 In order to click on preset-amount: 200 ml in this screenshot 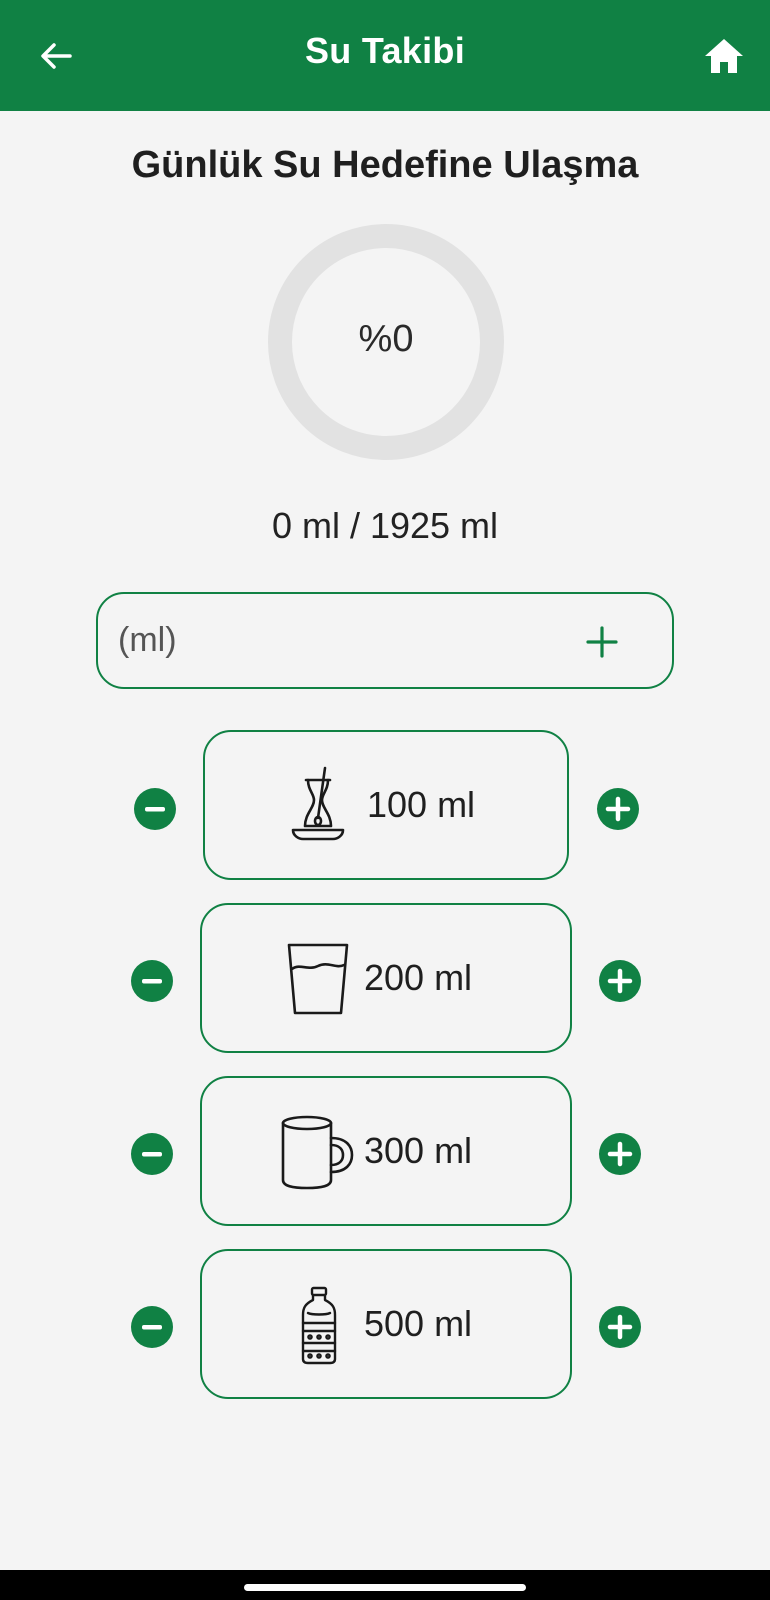, I will do `click(418, 977)`.